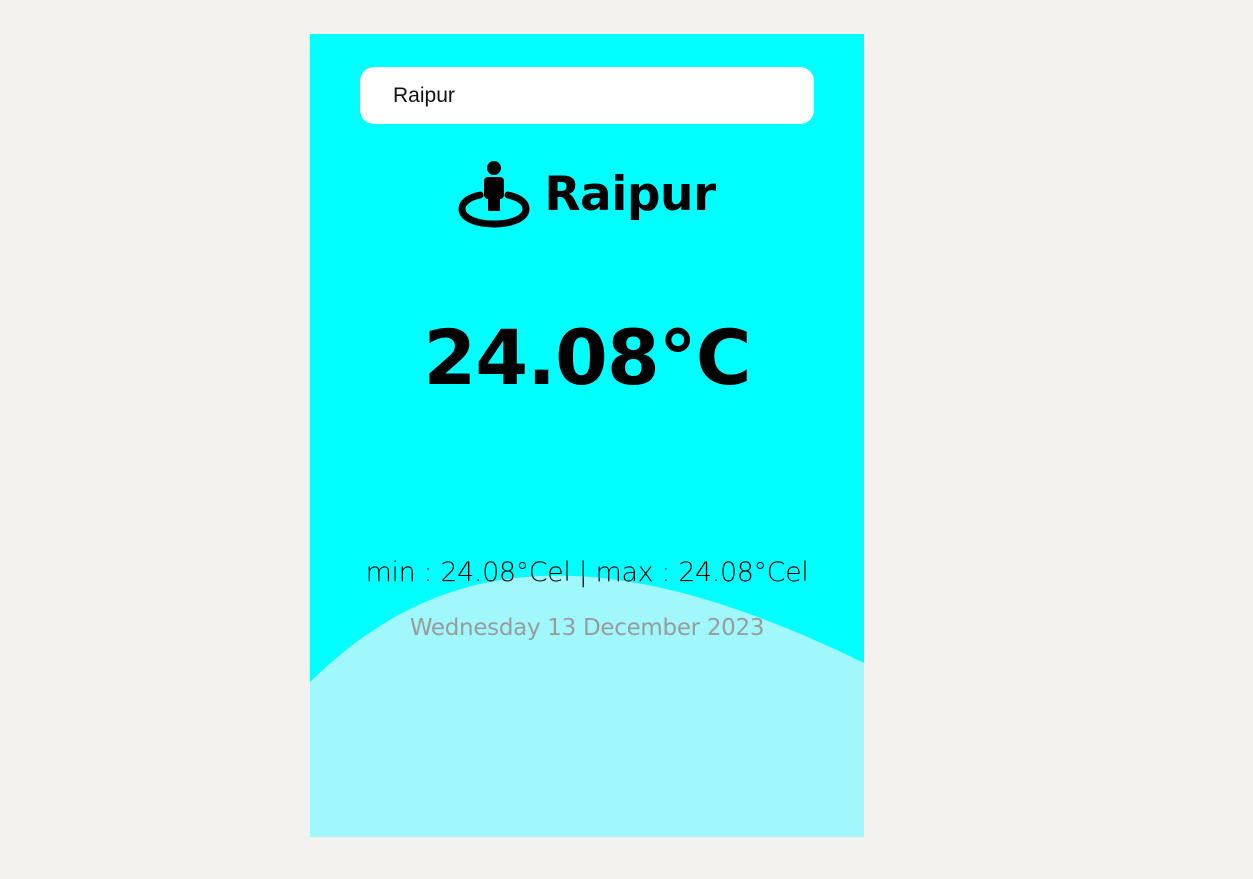 The image size is (1253, 879). I want to click on person-pin-icon, so click(494, 194).